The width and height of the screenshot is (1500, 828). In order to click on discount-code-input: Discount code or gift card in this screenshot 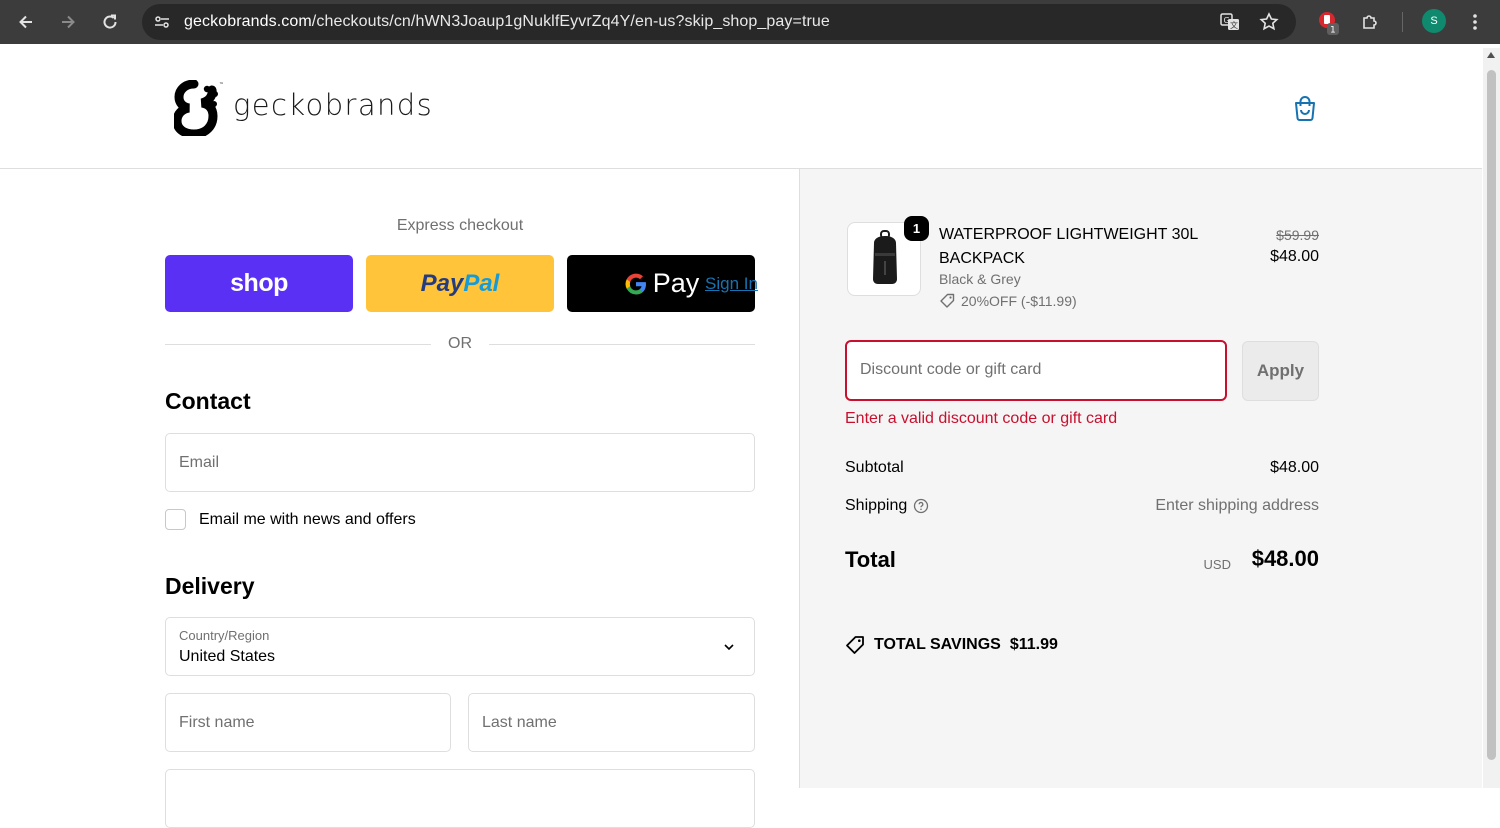, I will do `click(1036, 370)`.